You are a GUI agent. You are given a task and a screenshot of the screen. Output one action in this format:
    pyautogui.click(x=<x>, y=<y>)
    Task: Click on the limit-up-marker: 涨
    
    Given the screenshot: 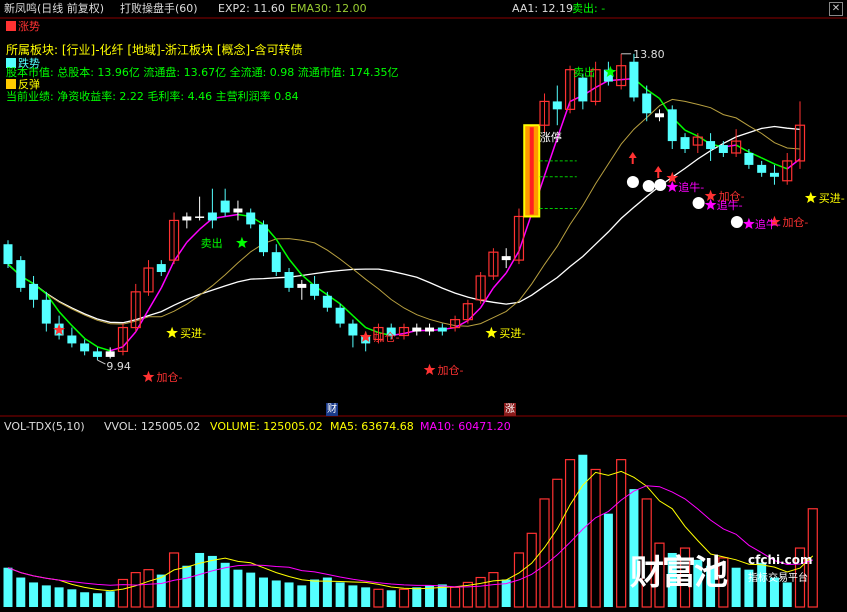 What is the action you would take?
    pyautogui.click(x=510, y=409)
    